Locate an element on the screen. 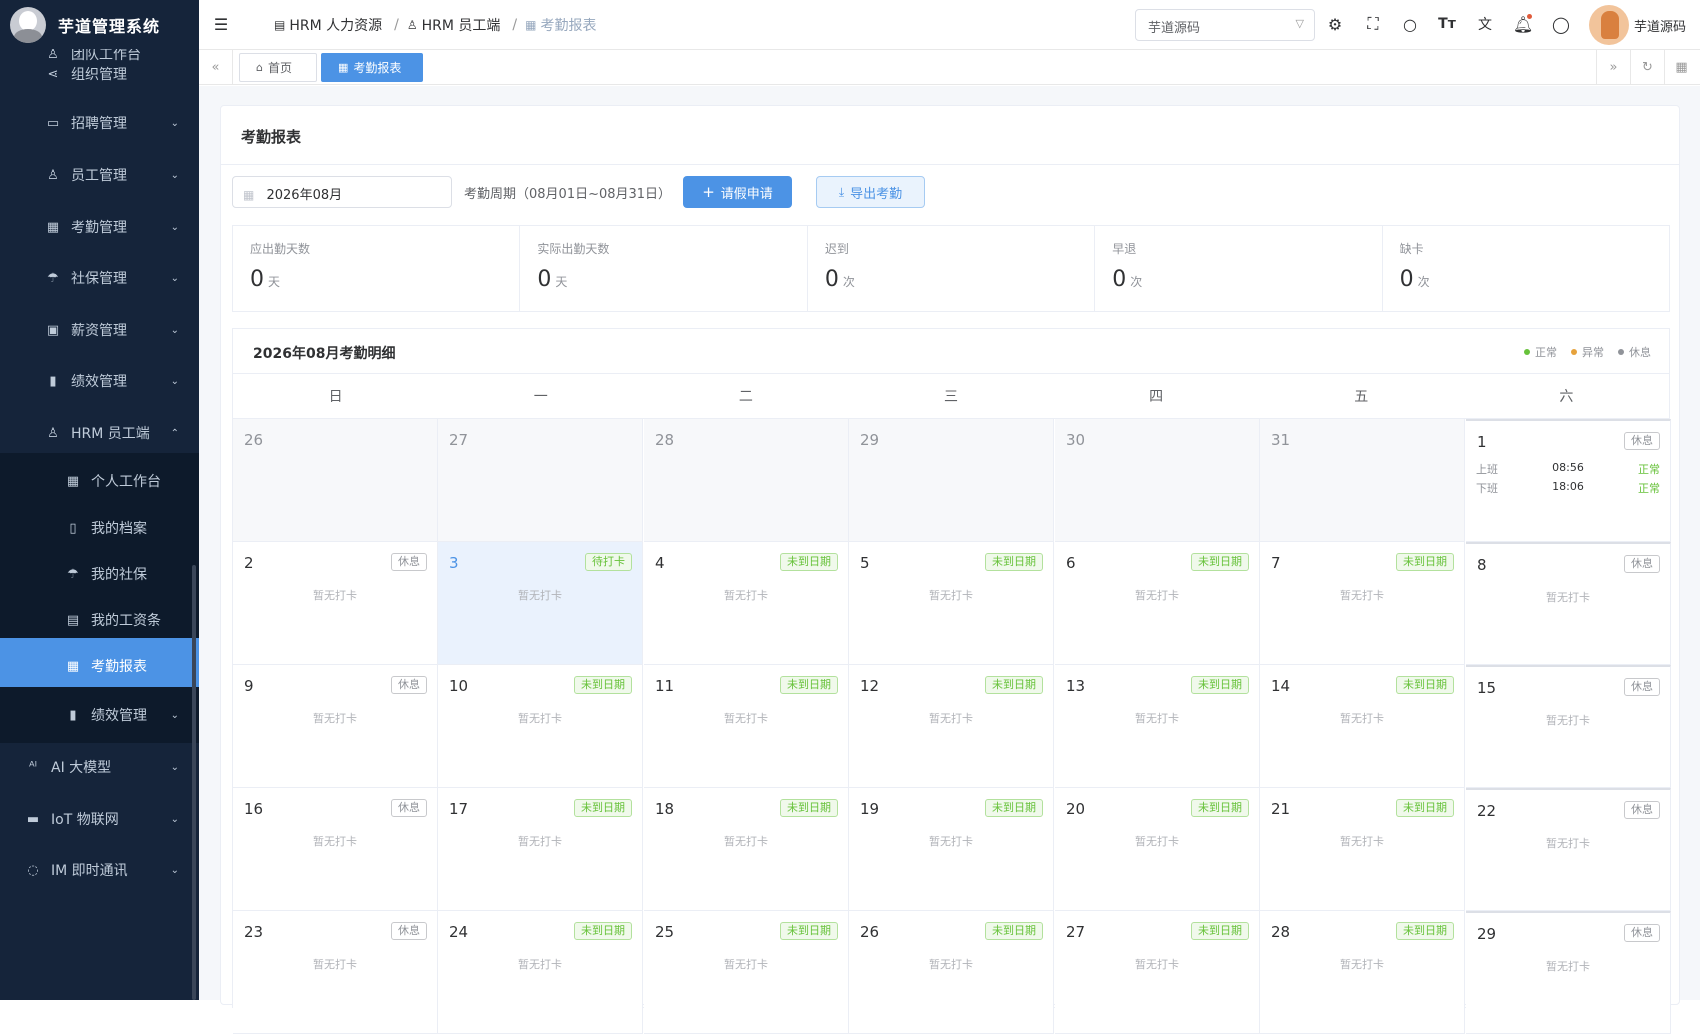 The image size is (1700, 1034). translate-icon: 文 is located at coordinates (1485, 24).